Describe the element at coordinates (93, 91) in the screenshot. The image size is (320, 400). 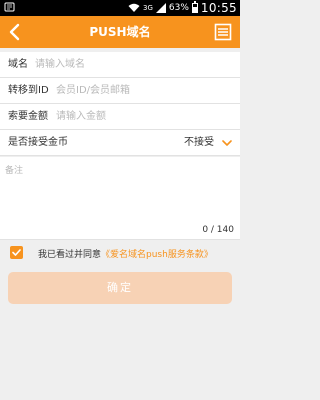
I see `transfer-to-input: 会员ID/会员邮箱` at that location.